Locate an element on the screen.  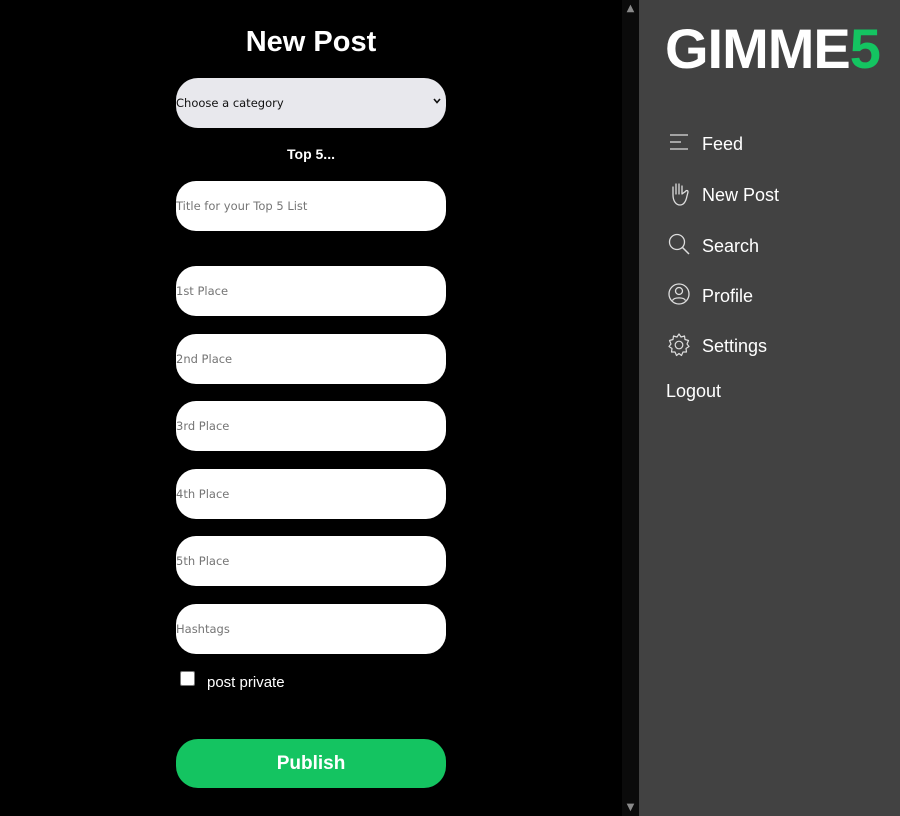
sidebar-item-label: Feed is located at coordinates (723, 144).